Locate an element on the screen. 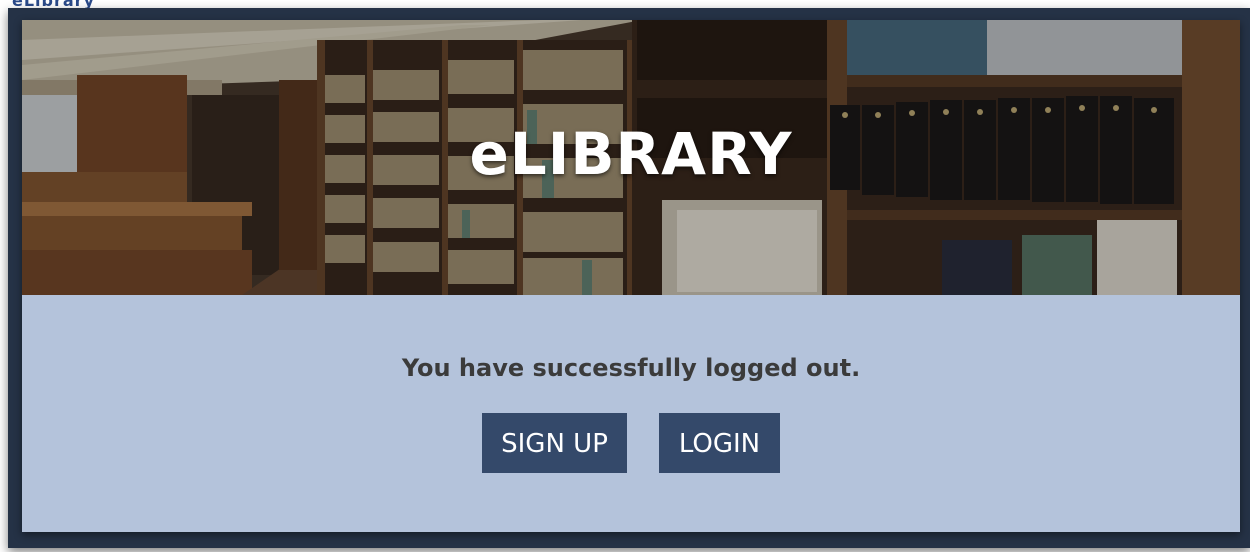  header-title-fragment: eLibrary is located at coordinates (53, 4).